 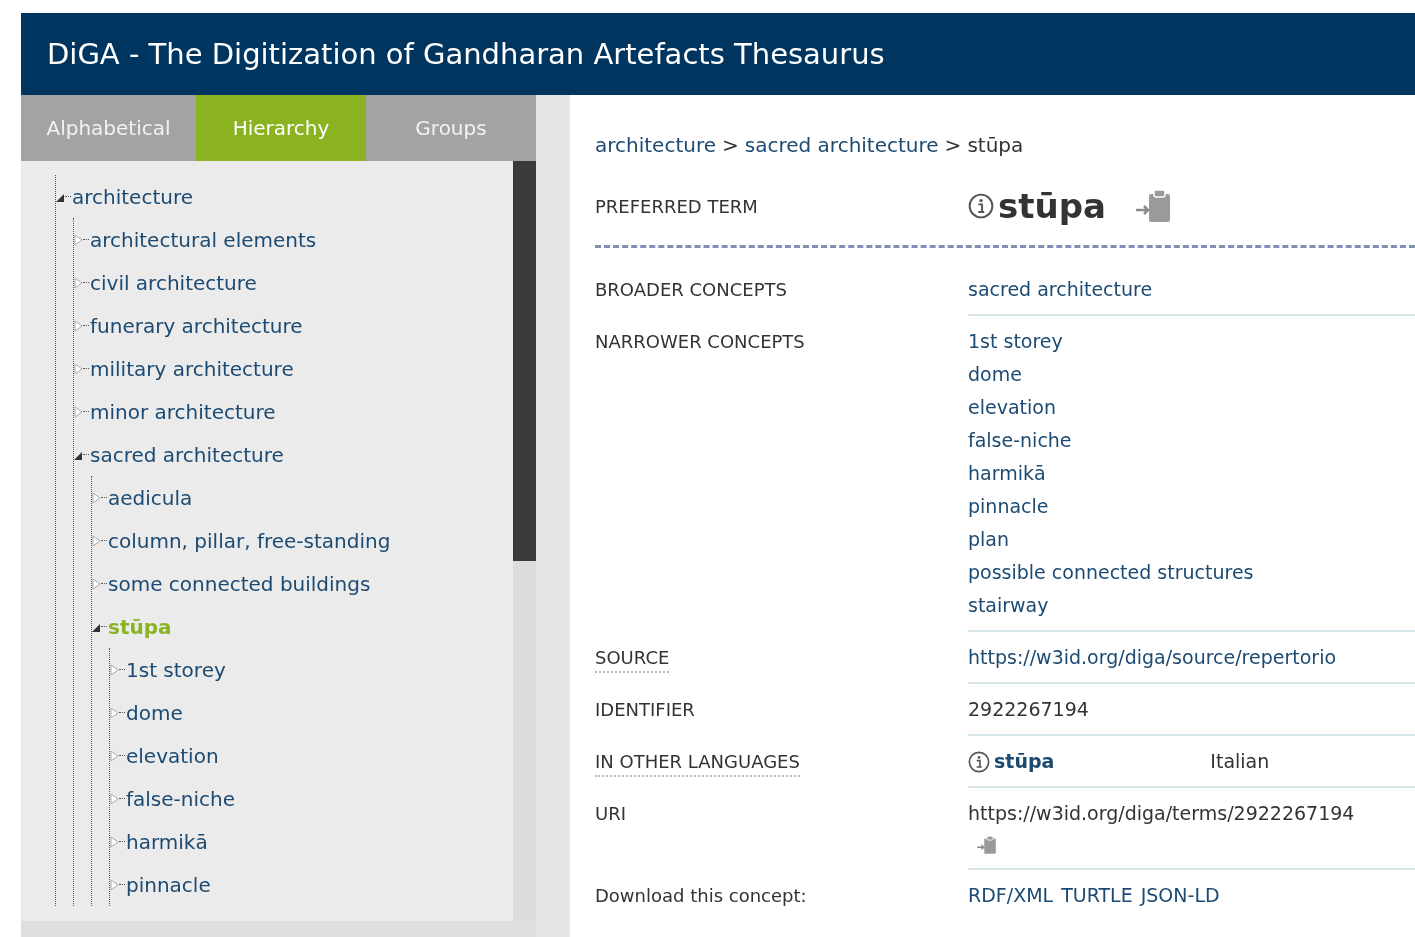 What do you see at coordinates (1191, 539) in the screenshot?
I see `concept-link: plan` at bounding box center [1191, 539].